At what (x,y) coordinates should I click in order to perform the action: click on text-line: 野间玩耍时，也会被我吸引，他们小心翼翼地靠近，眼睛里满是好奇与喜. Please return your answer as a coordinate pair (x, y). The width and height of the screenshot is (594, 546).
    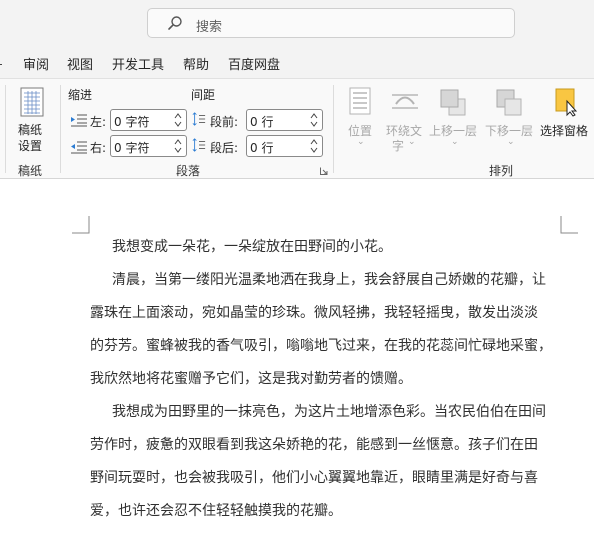
    Looking at the image, I should click on (314, 478).